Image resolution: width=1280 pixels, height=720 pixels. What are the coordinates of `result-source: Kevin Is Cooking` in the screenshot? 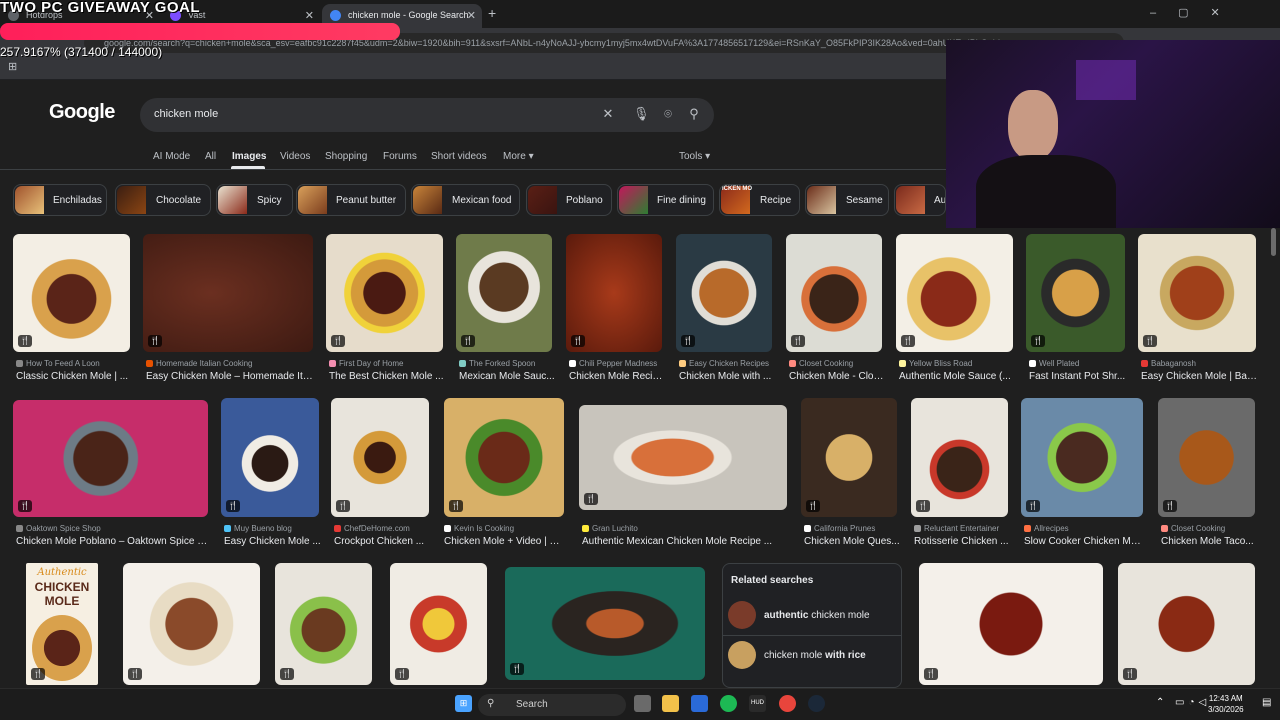 It's located at (504, 528).